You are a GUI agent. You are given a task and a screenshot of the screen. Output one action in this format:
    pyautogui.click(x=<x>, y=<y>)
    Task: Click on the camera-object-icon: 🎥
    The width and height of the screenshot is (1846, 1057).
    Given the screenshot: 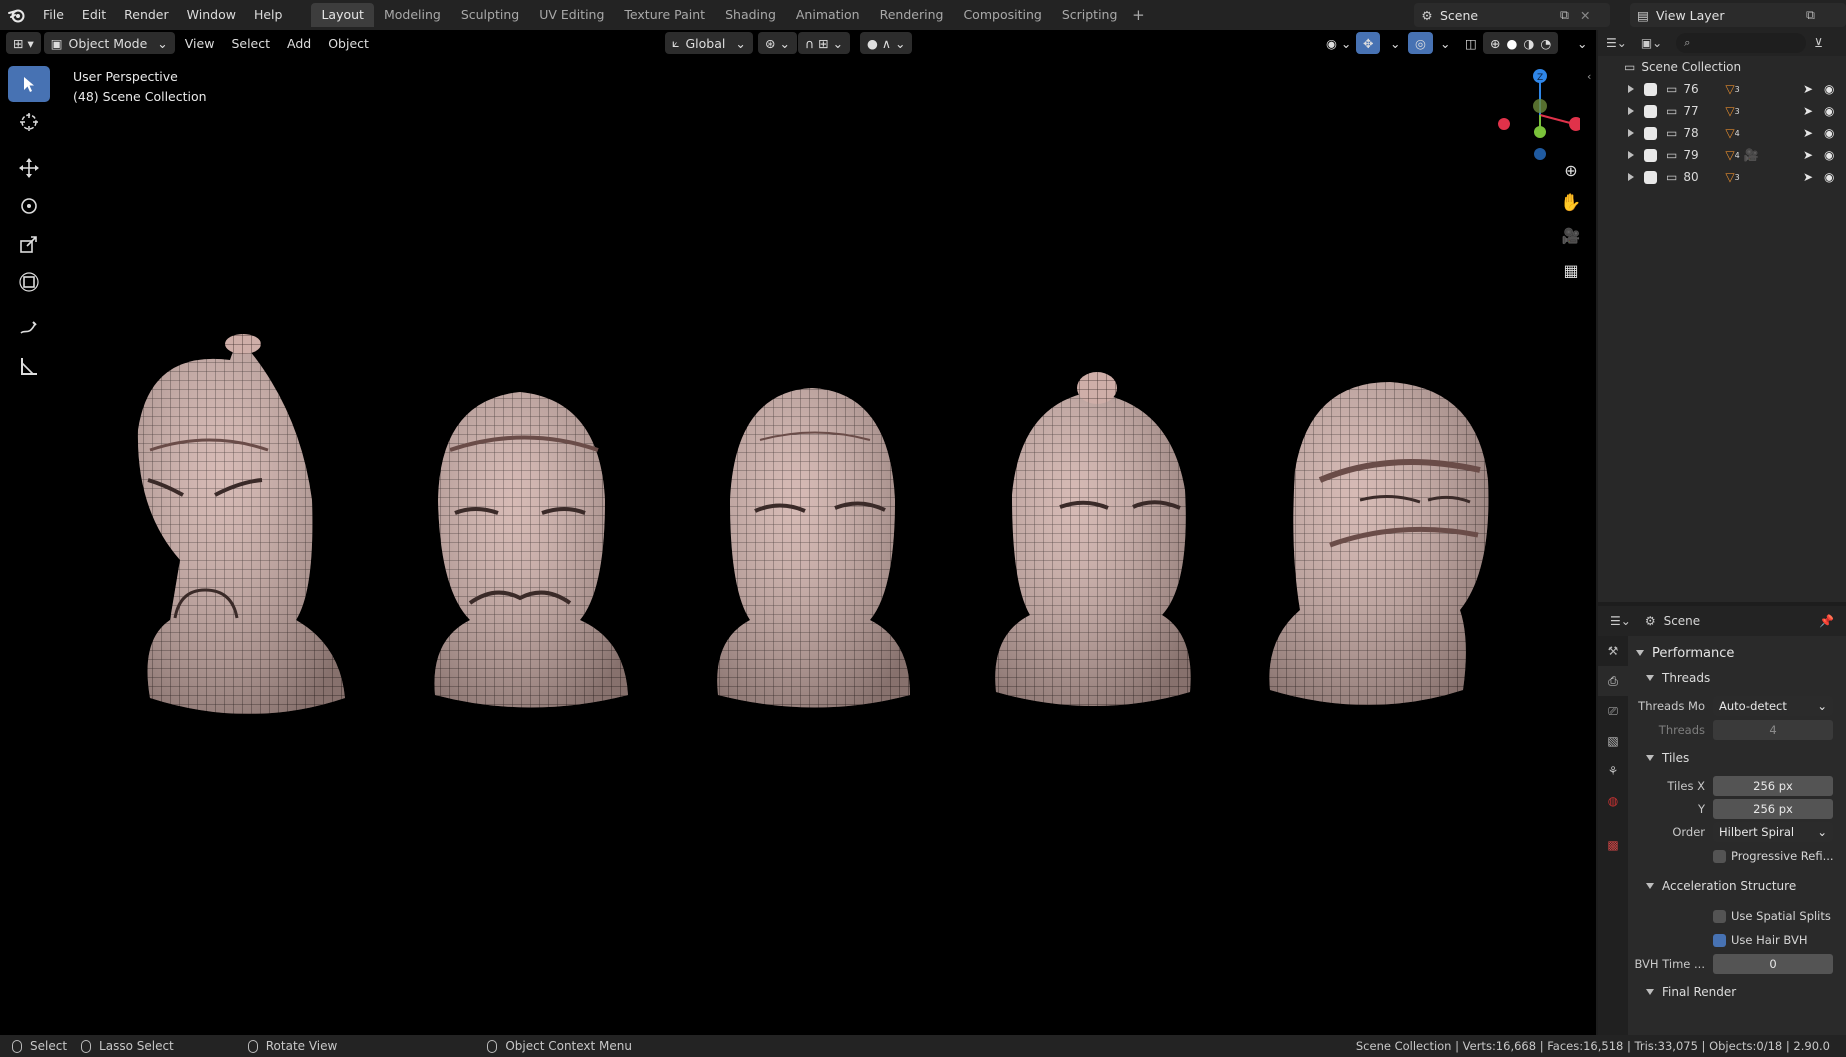 What is the action you would take?
    pyautogui.click(x=1751, y=155)
    